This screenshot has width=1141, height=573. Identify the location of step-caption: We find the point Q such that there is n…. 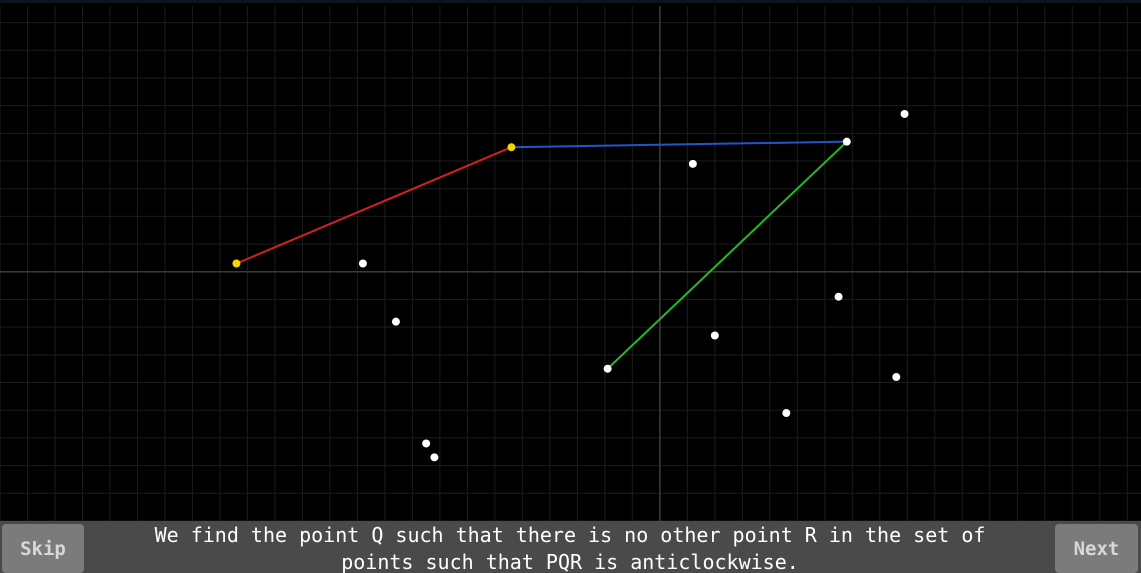
(570, 547).